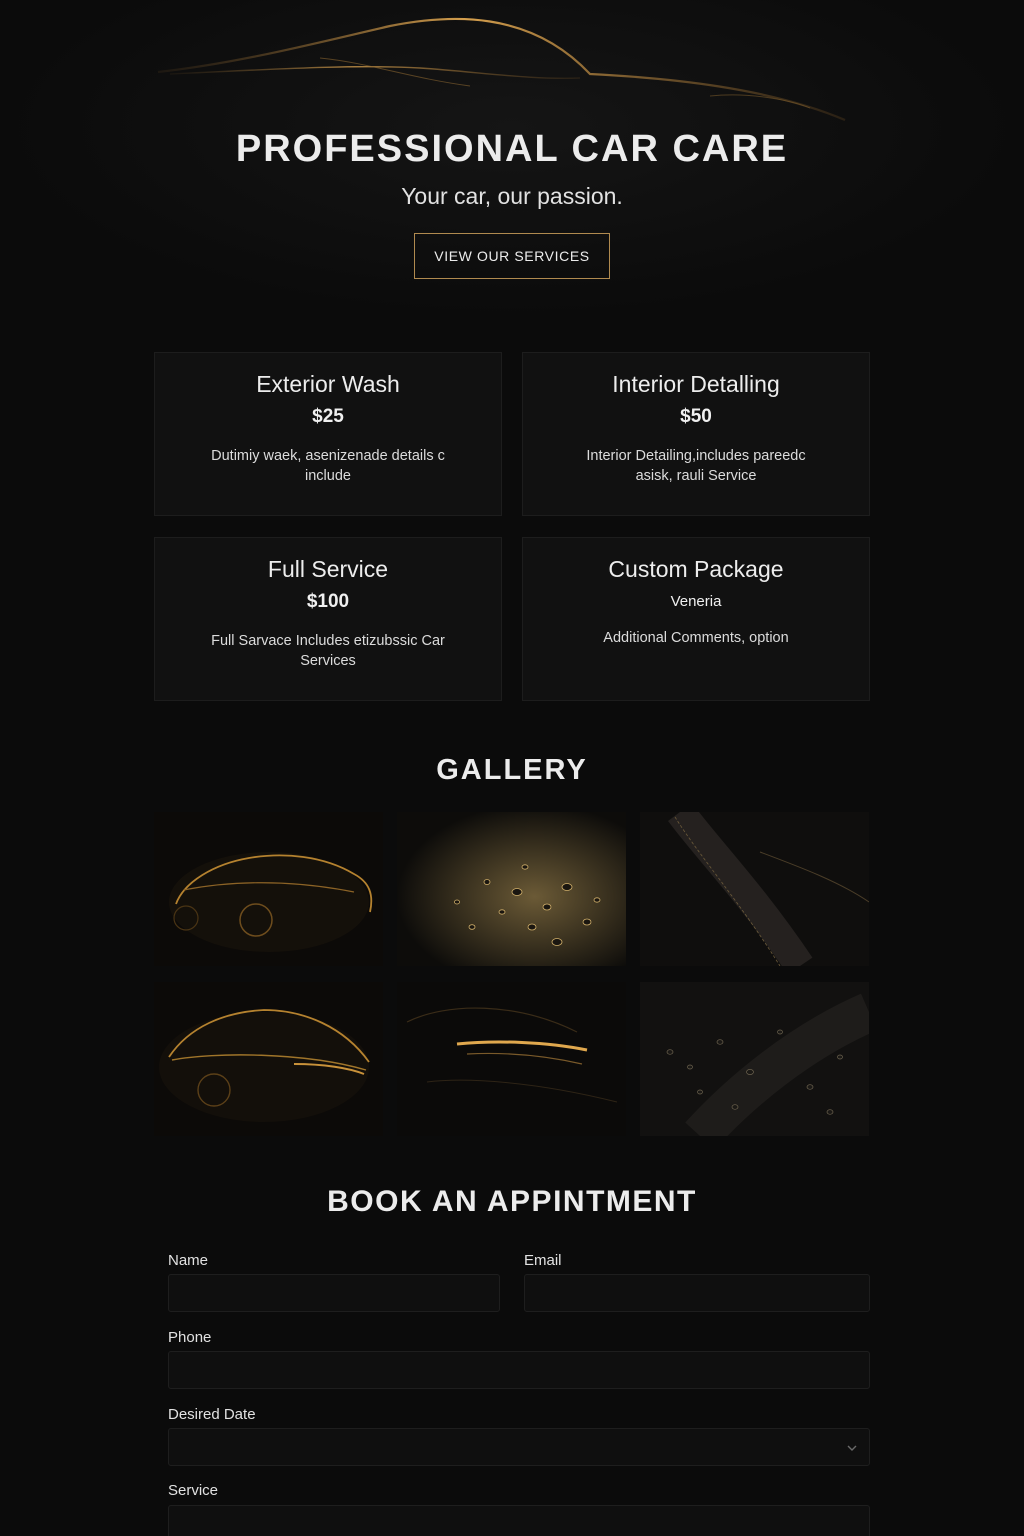 Image resolution: width=1024 pixels, height=1536 pixels. I want to click on service-price: $50, so click(696, 416).